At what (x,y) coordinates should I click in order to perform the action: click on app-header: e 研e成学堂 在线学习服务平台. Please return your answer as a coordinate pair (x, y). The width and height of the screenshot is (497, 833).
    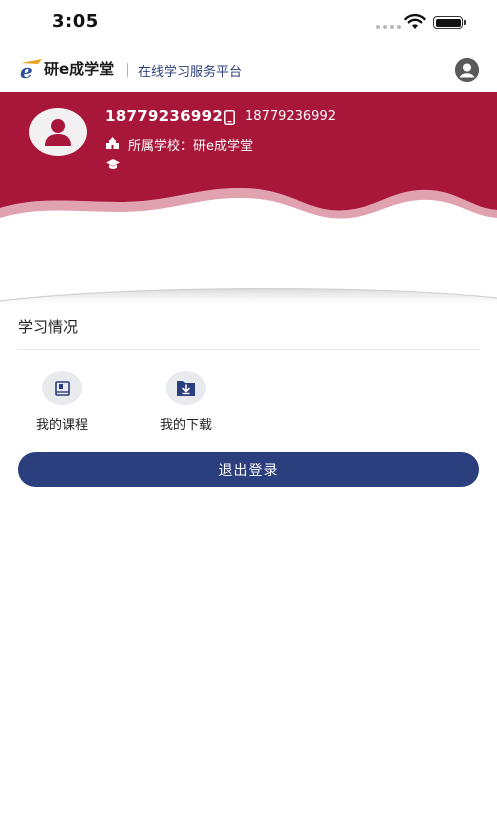
    Looking at the image, I should click on (248, 69).